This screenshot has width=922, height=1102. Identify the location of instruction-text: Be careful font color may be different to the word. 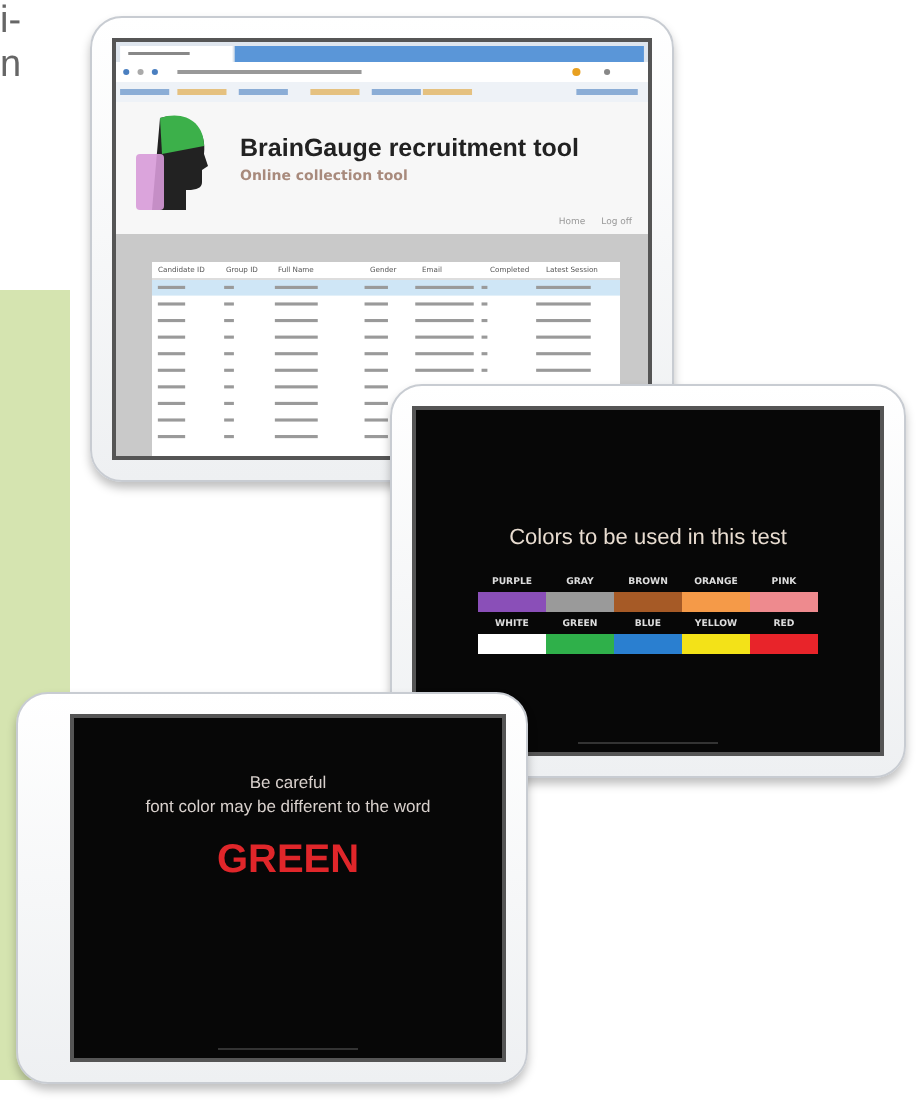
(288, 794).